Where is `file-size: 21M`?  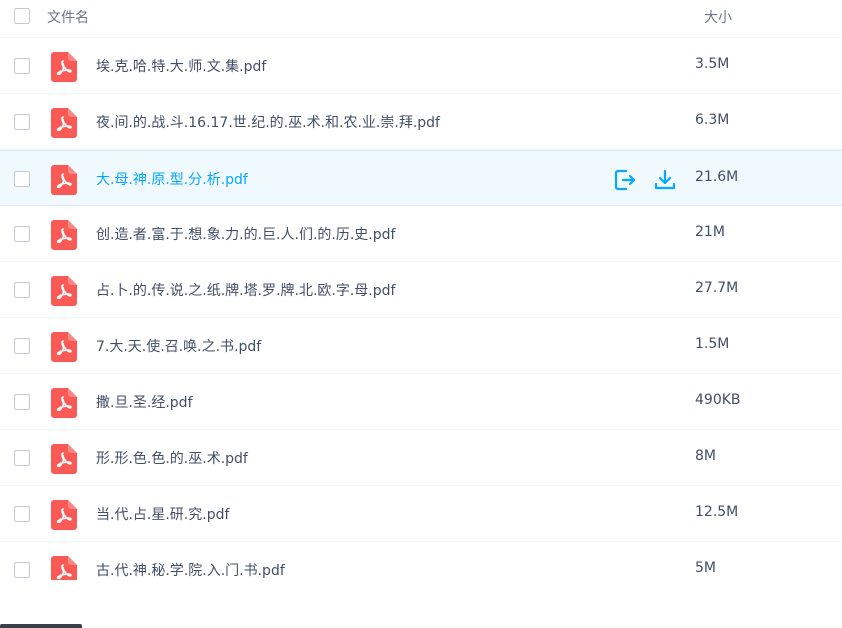
file-size: 21M is located at coordinates (710, 232).